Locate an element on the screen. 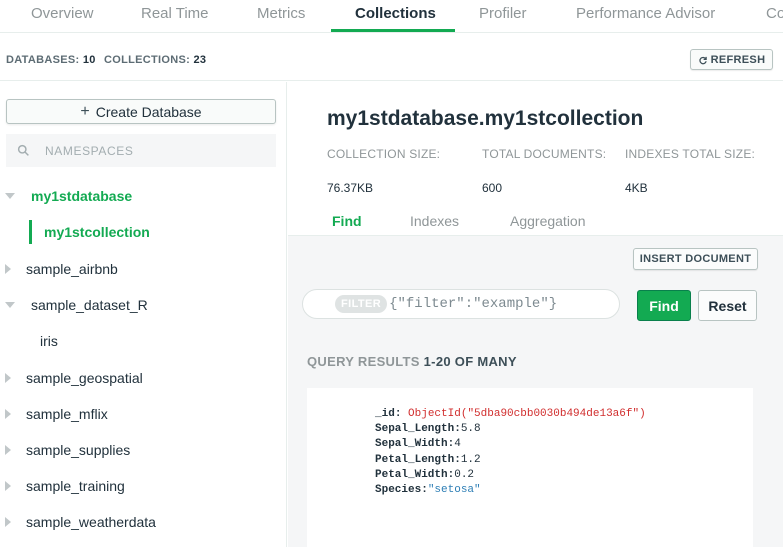  tab-profiler: Profiler is located at coordinates (503, 16).